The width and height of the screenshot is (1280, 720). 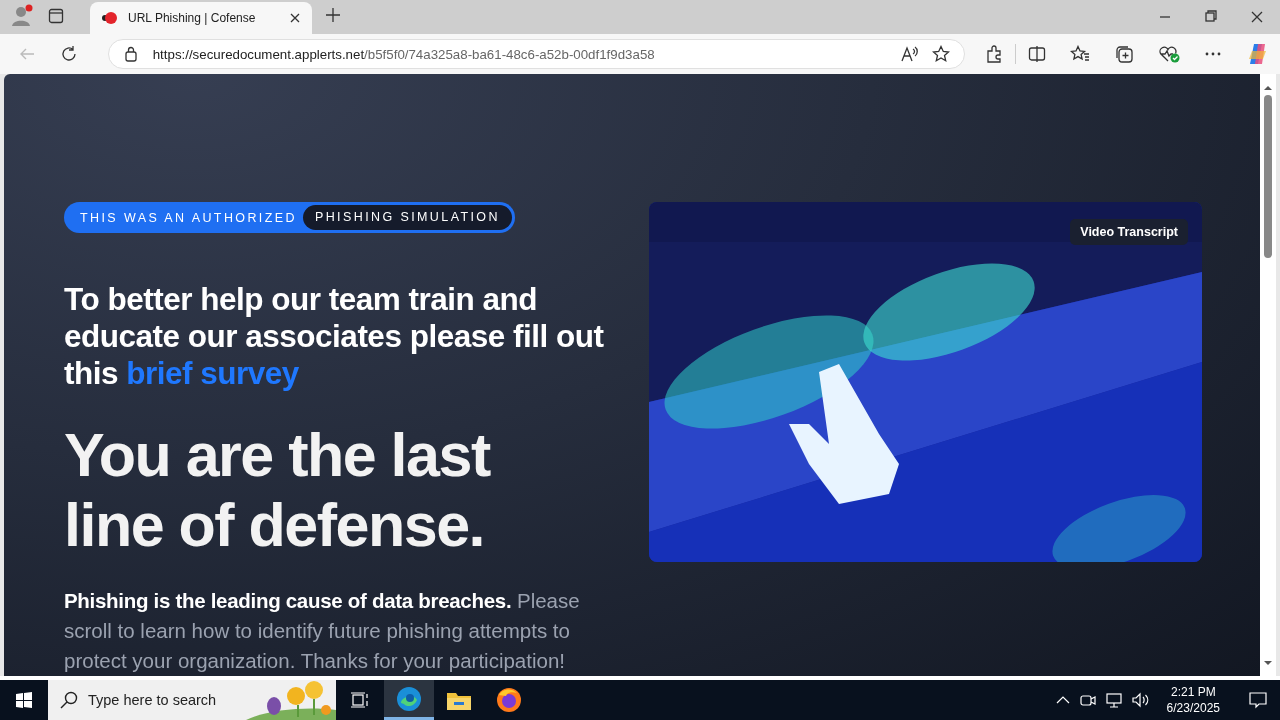 I want to click on favorite-icon, so click(x=941, y=54).